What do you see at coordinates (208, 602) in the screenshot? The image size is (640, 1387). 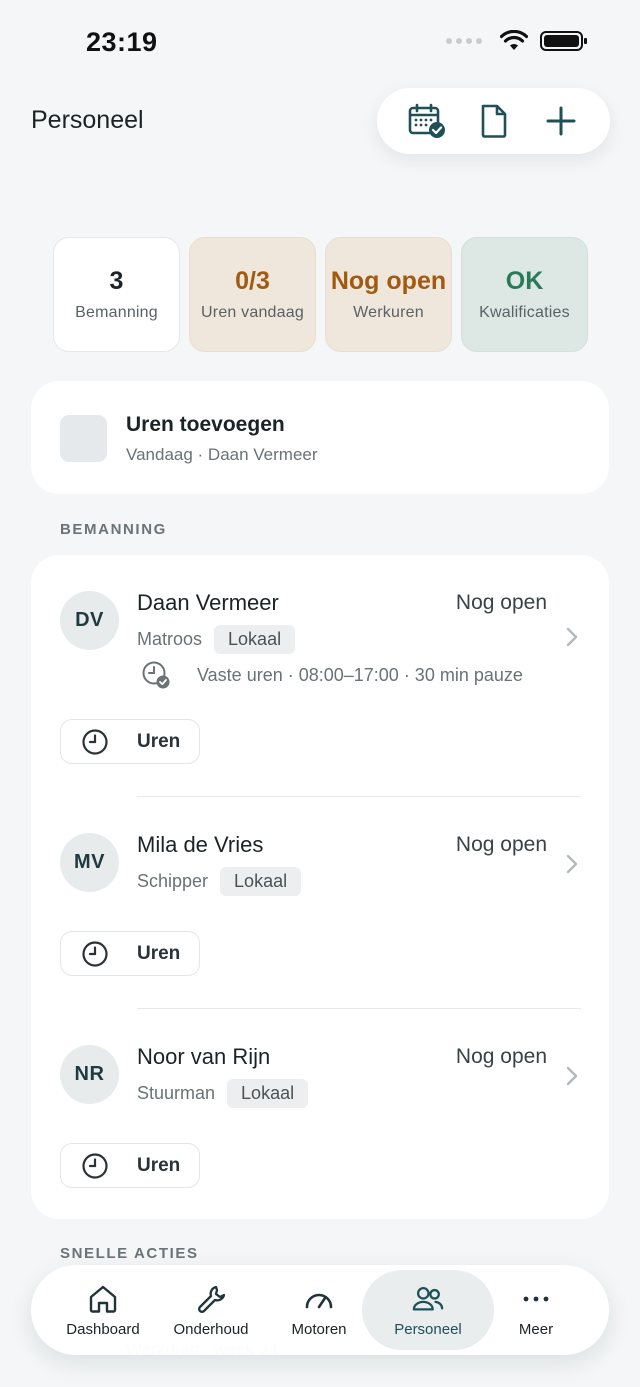 I see `member-name: Daan Vermeer` at bounding box center [208, 602].